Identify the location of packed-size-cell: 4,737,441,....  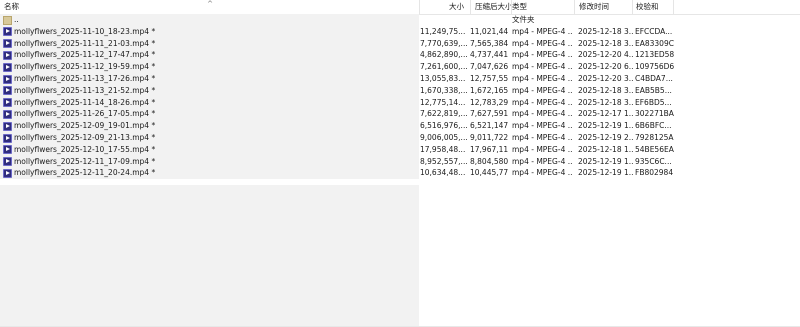
(489, 55).